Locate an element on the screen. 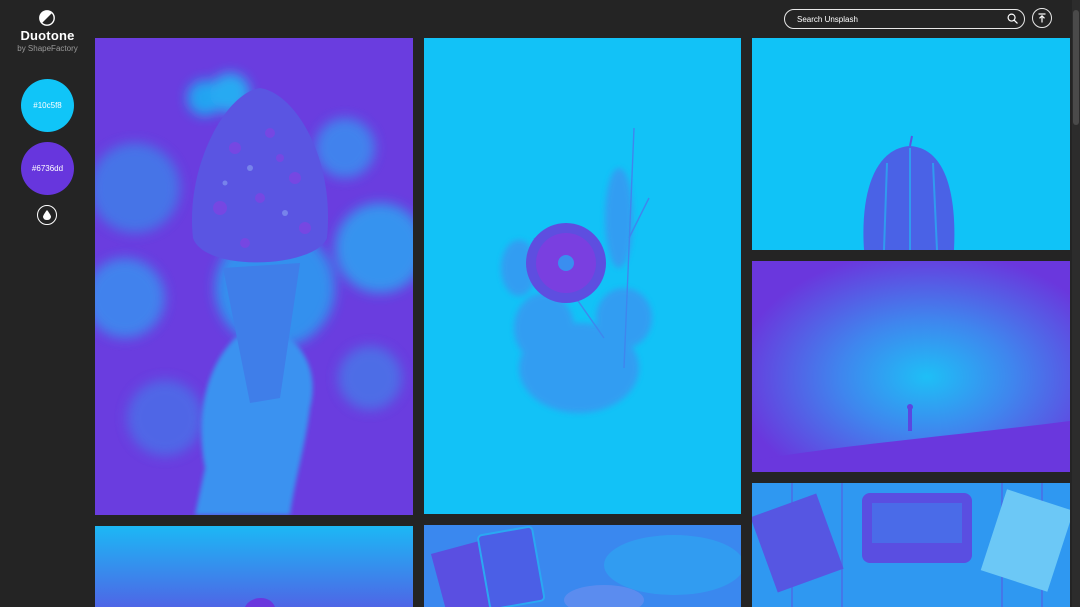  tablet-image is located at coordinates (582, 566).